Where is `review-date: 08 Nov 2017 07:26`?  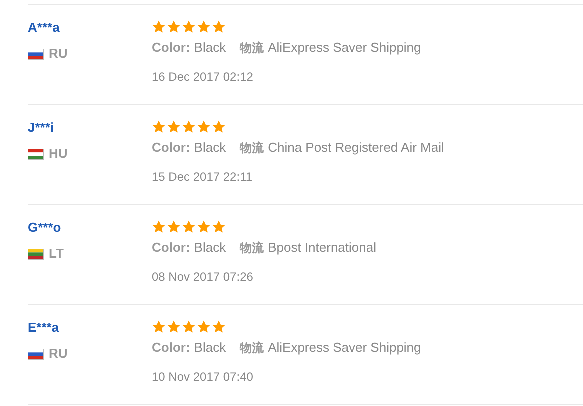 review-date: 08 Nov 2017 07:26 is located at coordinates (203, 277).